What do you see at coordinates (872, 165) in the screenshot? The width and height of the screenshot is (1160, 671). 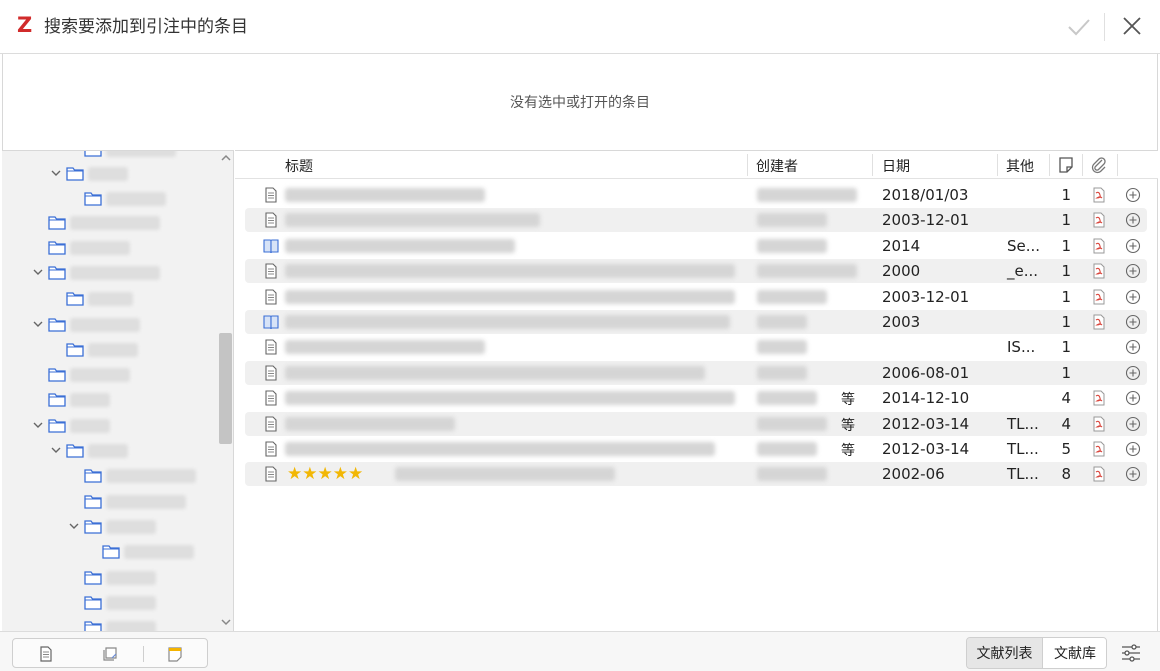 I see `column-divider` at bounding box center [872, 165].